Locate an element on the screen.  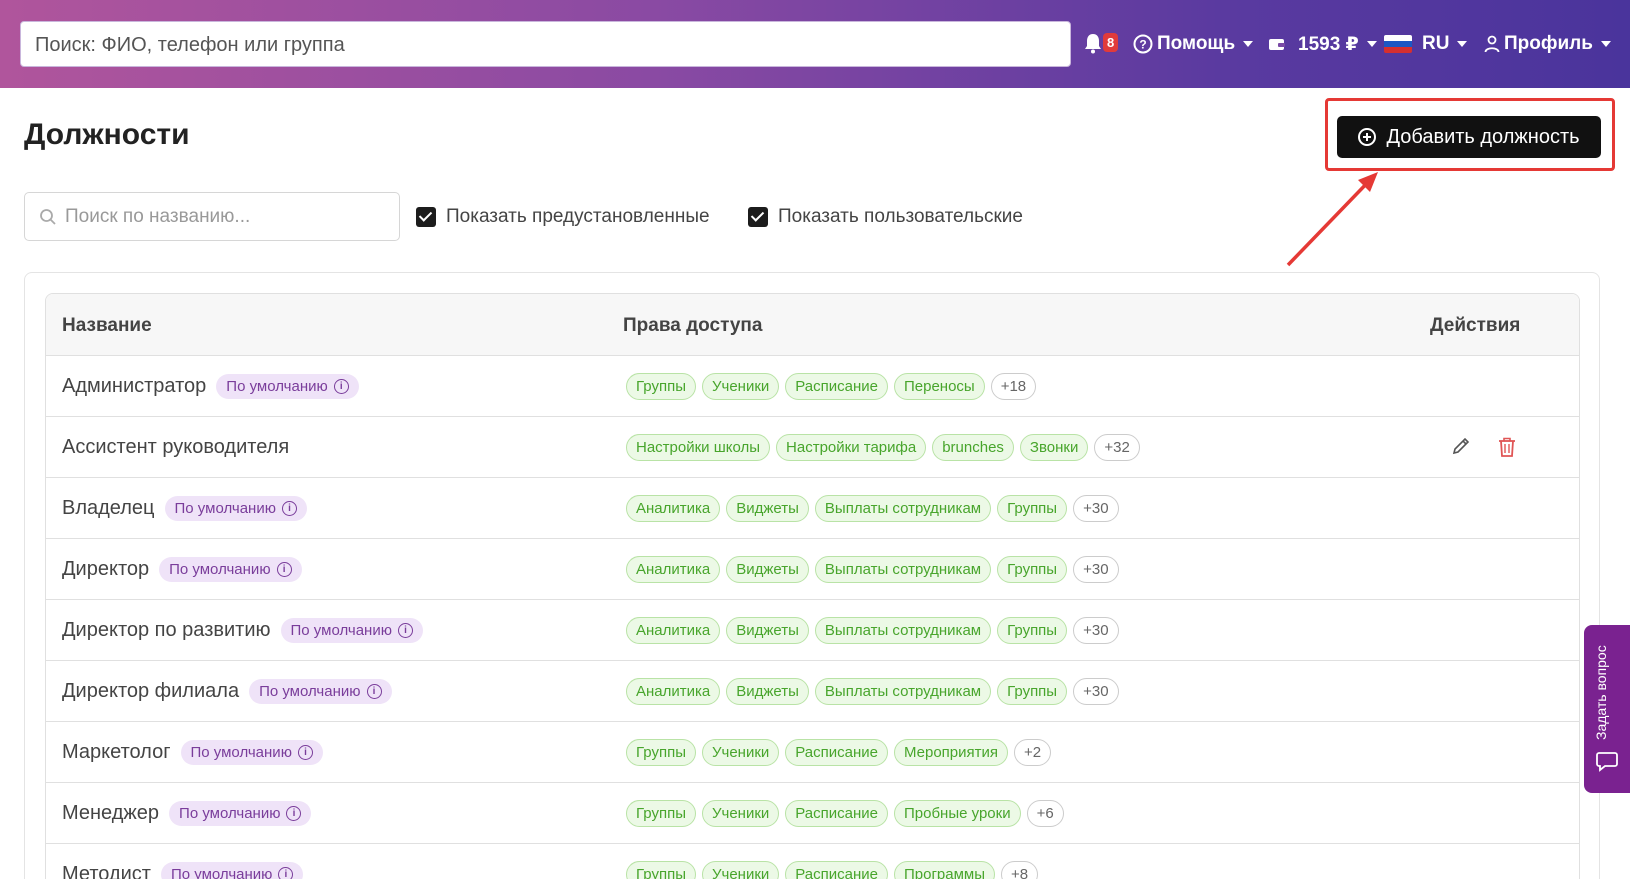
show-predefined-toggle: Показать предустановленные is located at coordinates (563, 217).